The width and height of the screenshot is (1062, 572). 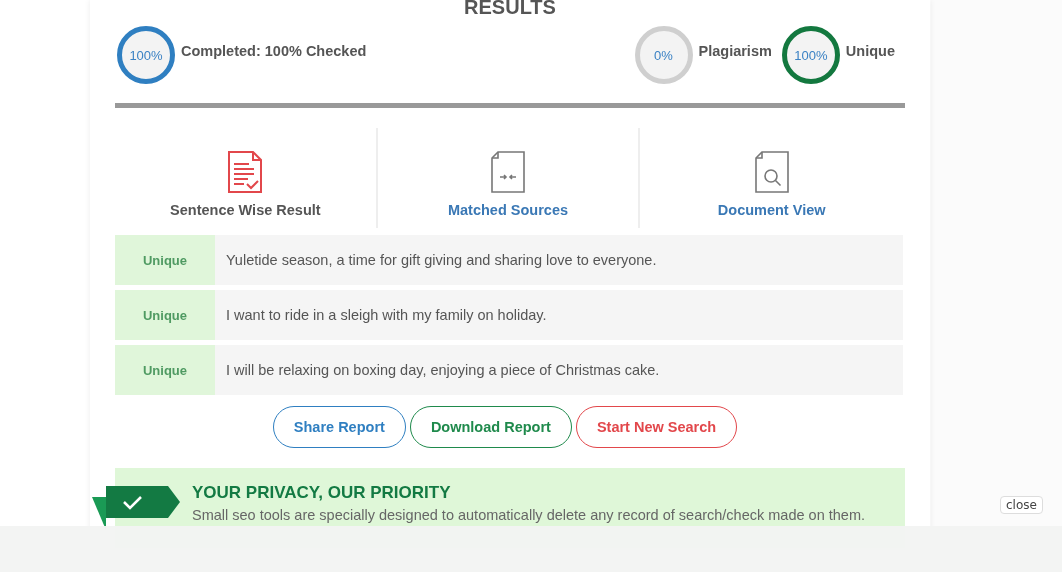 What do you see at coordinates (508, 172) in the screenshot?
I see `document-arrows-icon` at bounding box center [508, 172].